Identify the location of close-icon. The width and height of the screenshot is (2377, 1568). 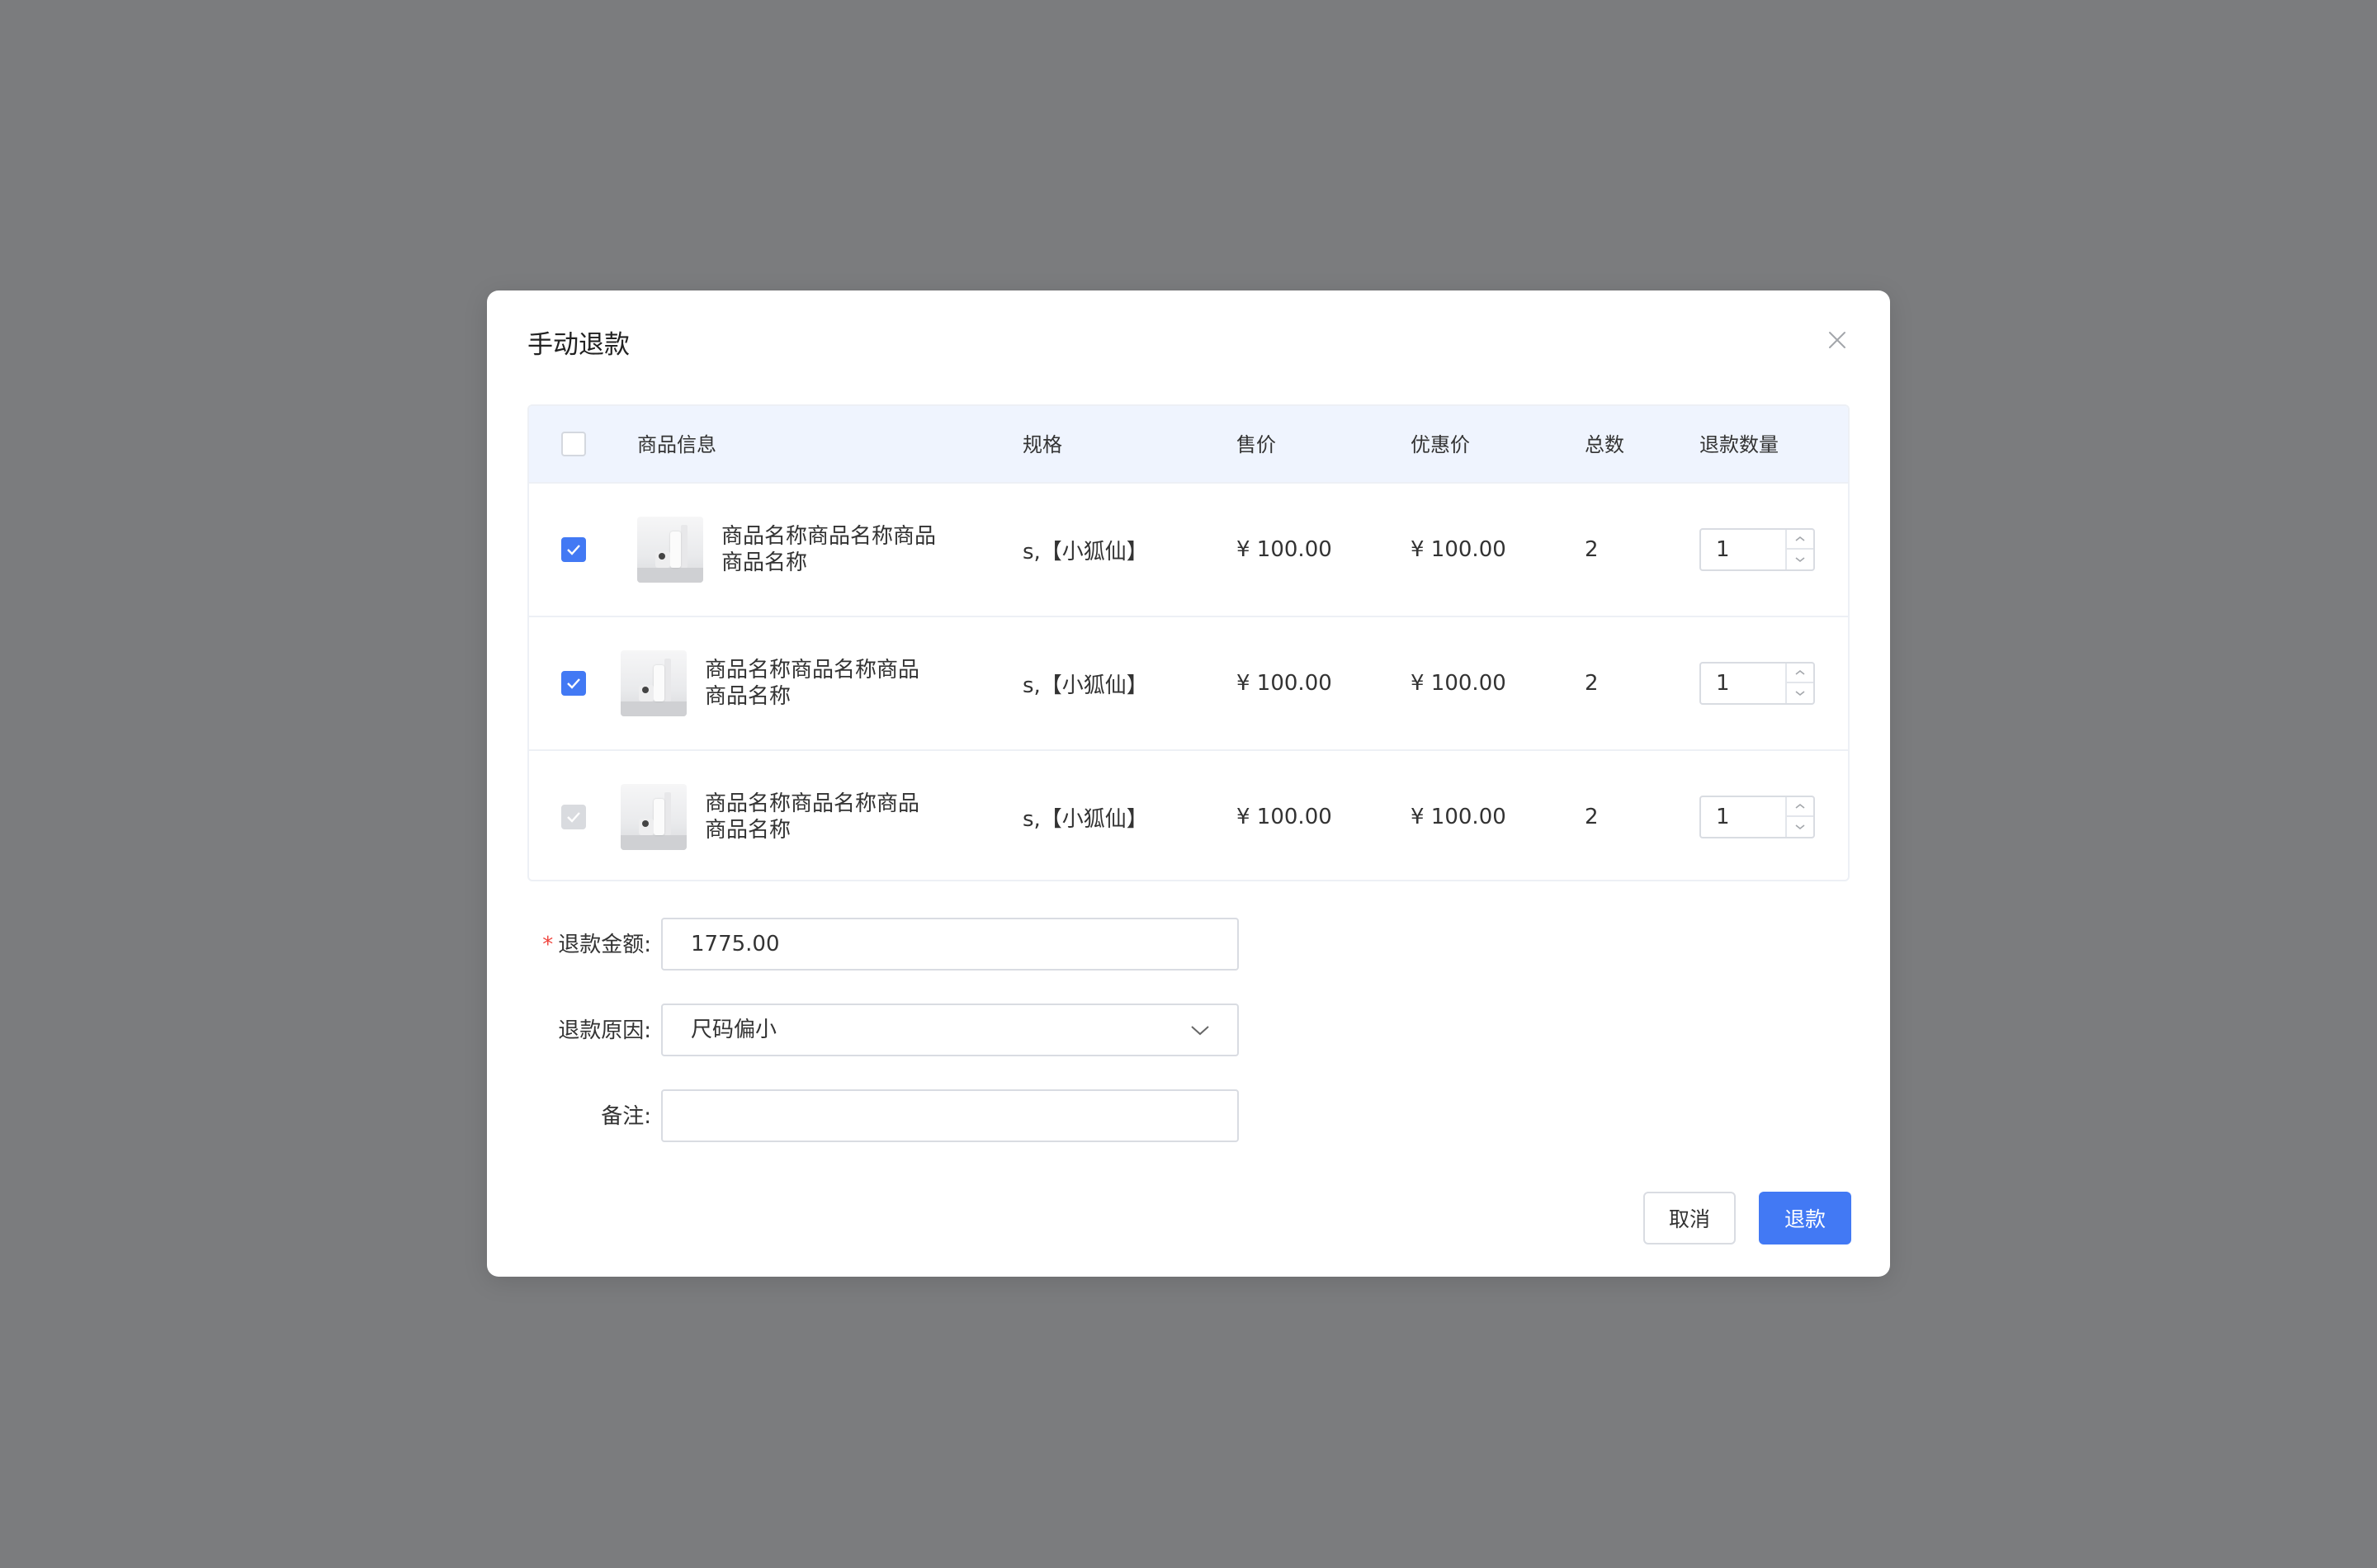
(1837, 340).